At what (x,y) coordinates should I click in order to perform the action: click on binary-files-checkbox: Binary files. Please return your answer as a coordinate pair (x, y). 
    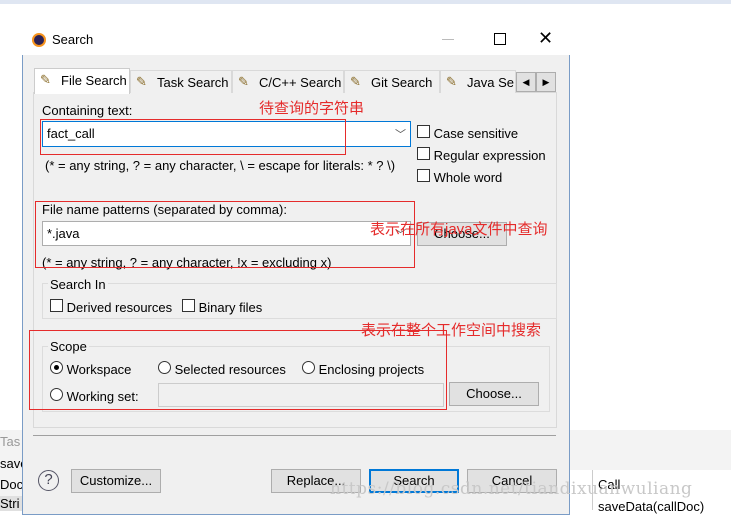
    Looking at the image, I should click on (222, 307).